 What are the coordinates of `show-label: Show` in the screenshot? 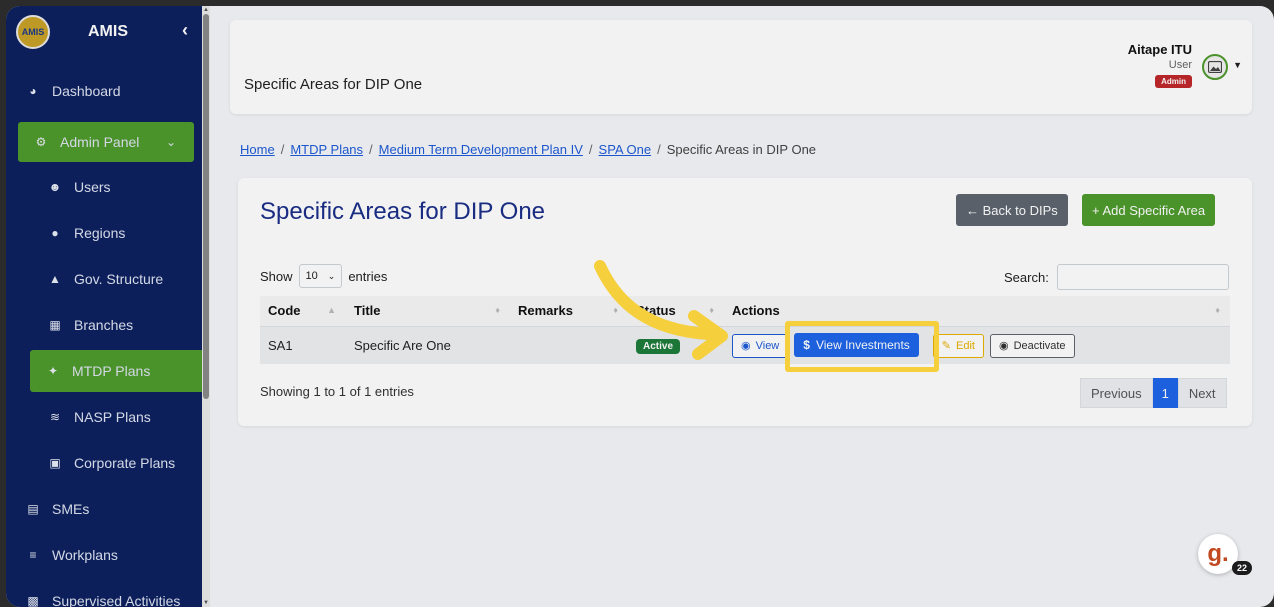 It's located at (276, 276).